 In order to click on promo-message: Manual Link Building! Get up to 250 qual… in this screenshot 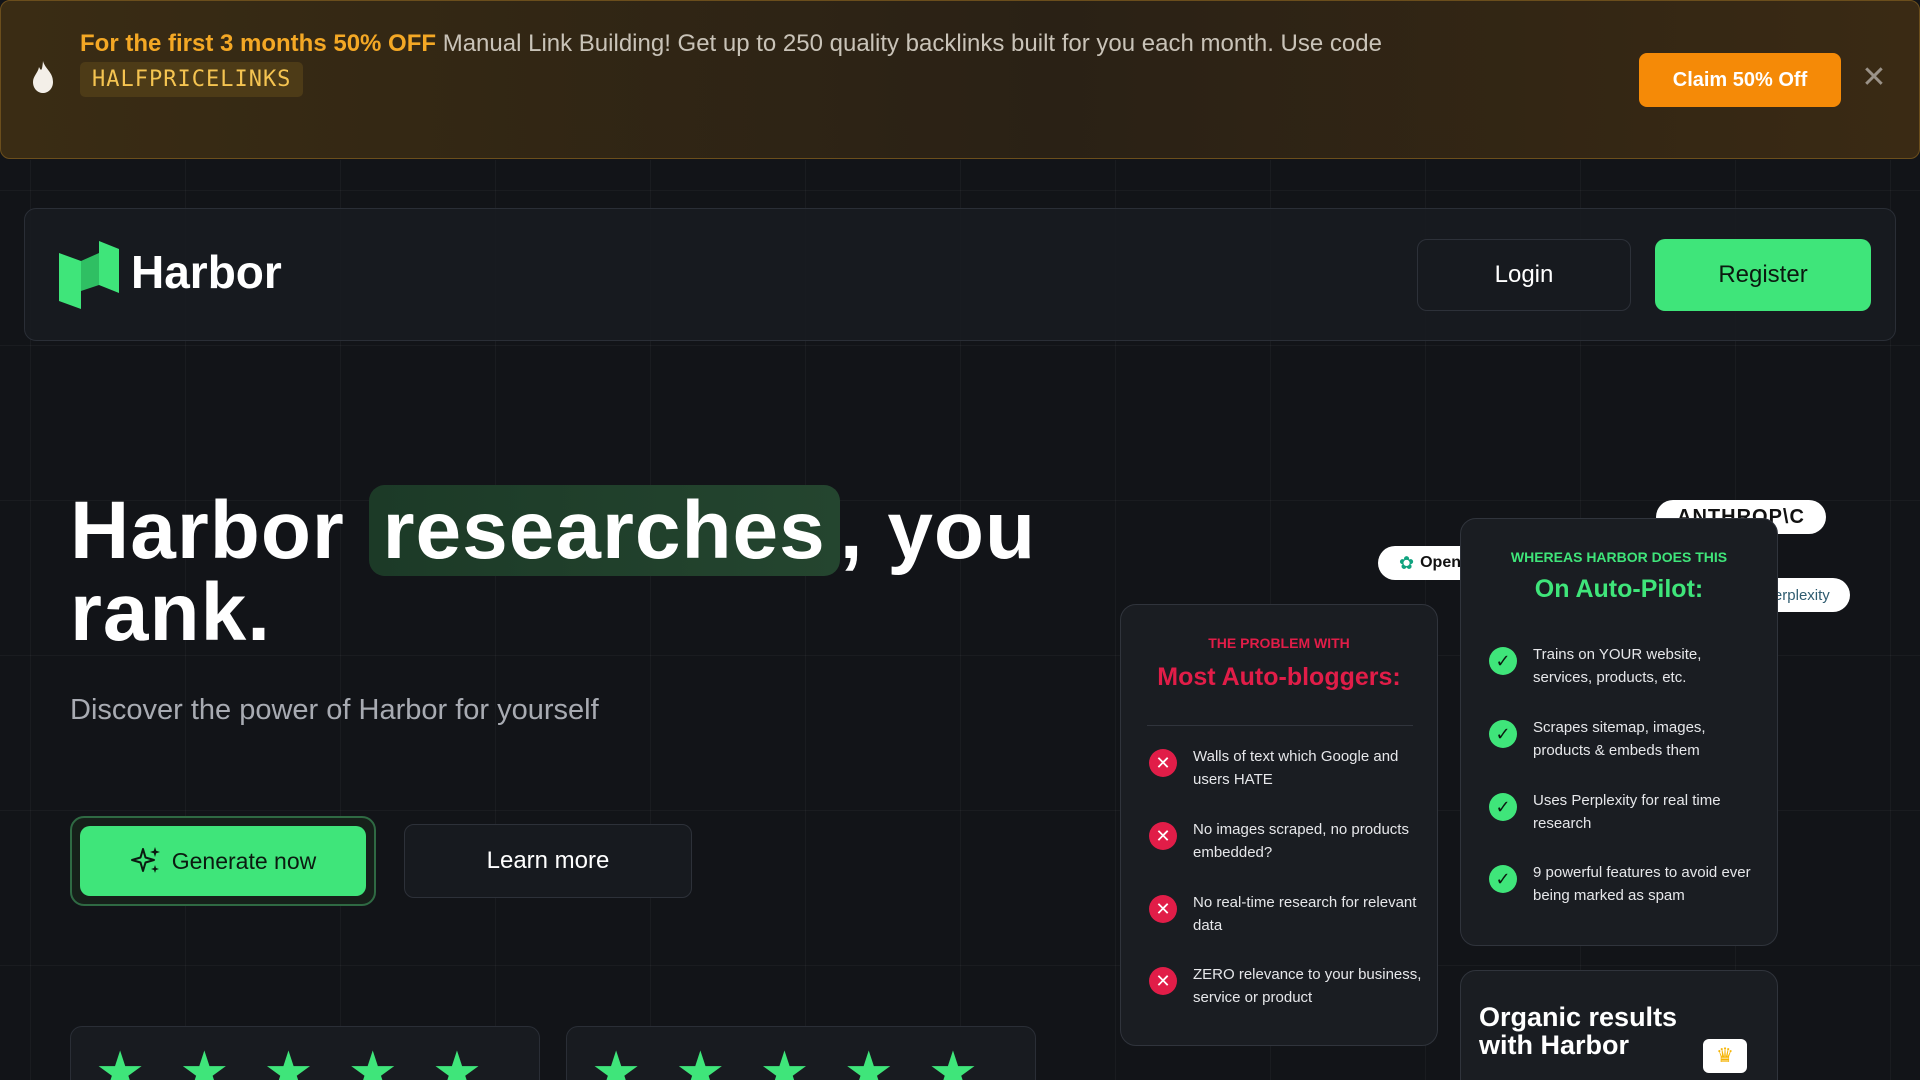, I will do `click(909, 43)`.